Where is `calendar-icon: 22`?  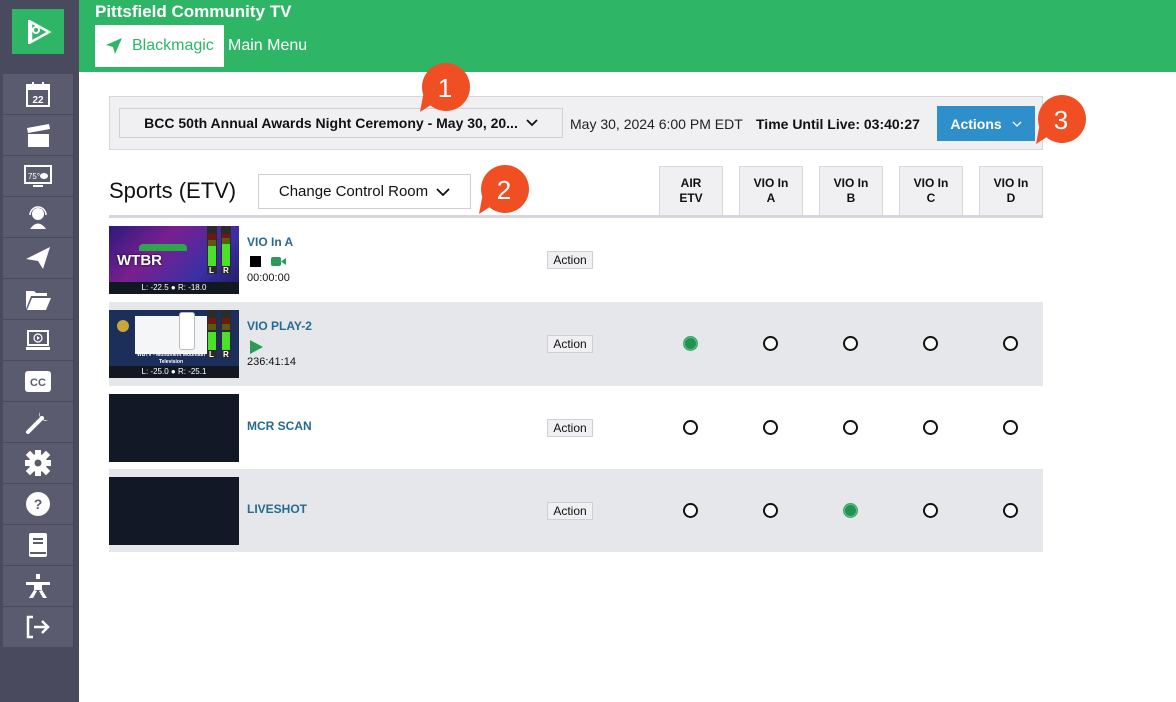 calendar-icon: 22 is located at coordinates (38, 94).